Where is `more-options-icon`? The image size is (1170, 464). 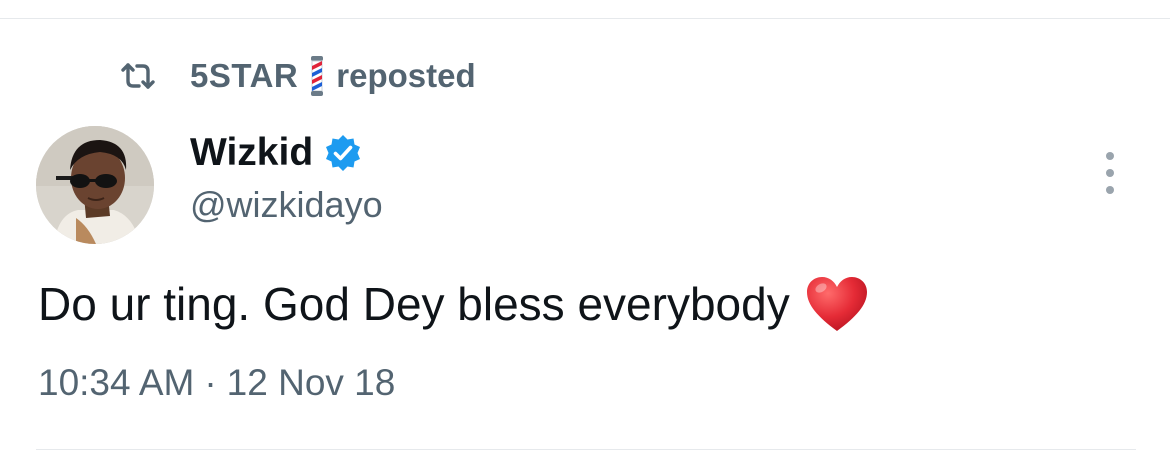
more-options-icon is located at coordinates (1110, 173).